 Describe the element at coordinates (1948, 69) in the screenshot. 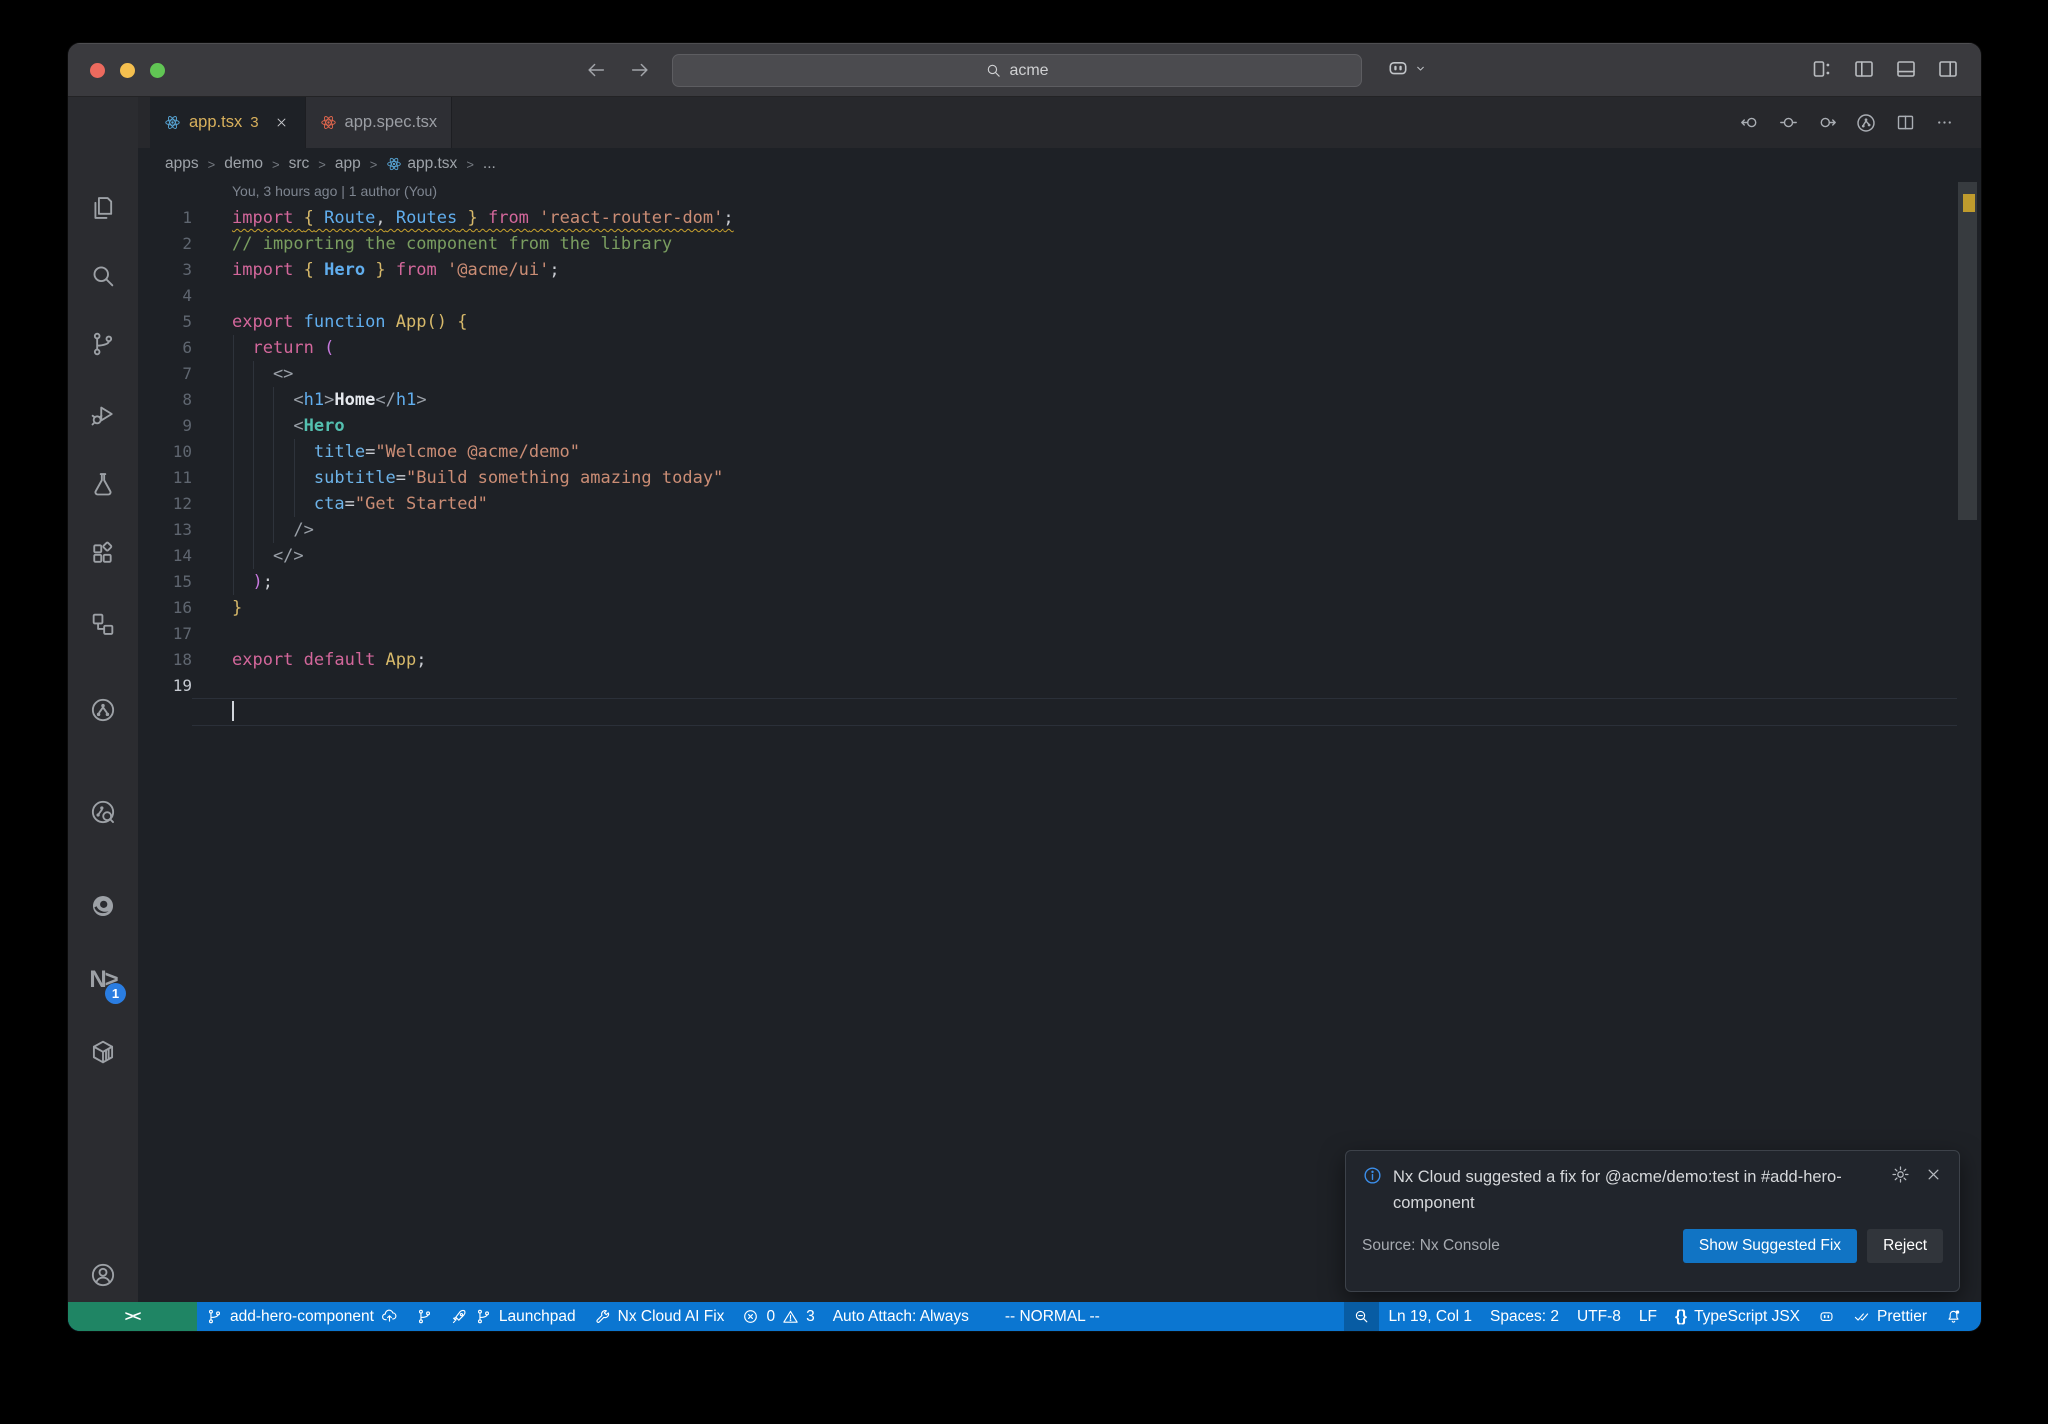

I see `toggle-panel-right-icon` at that location.